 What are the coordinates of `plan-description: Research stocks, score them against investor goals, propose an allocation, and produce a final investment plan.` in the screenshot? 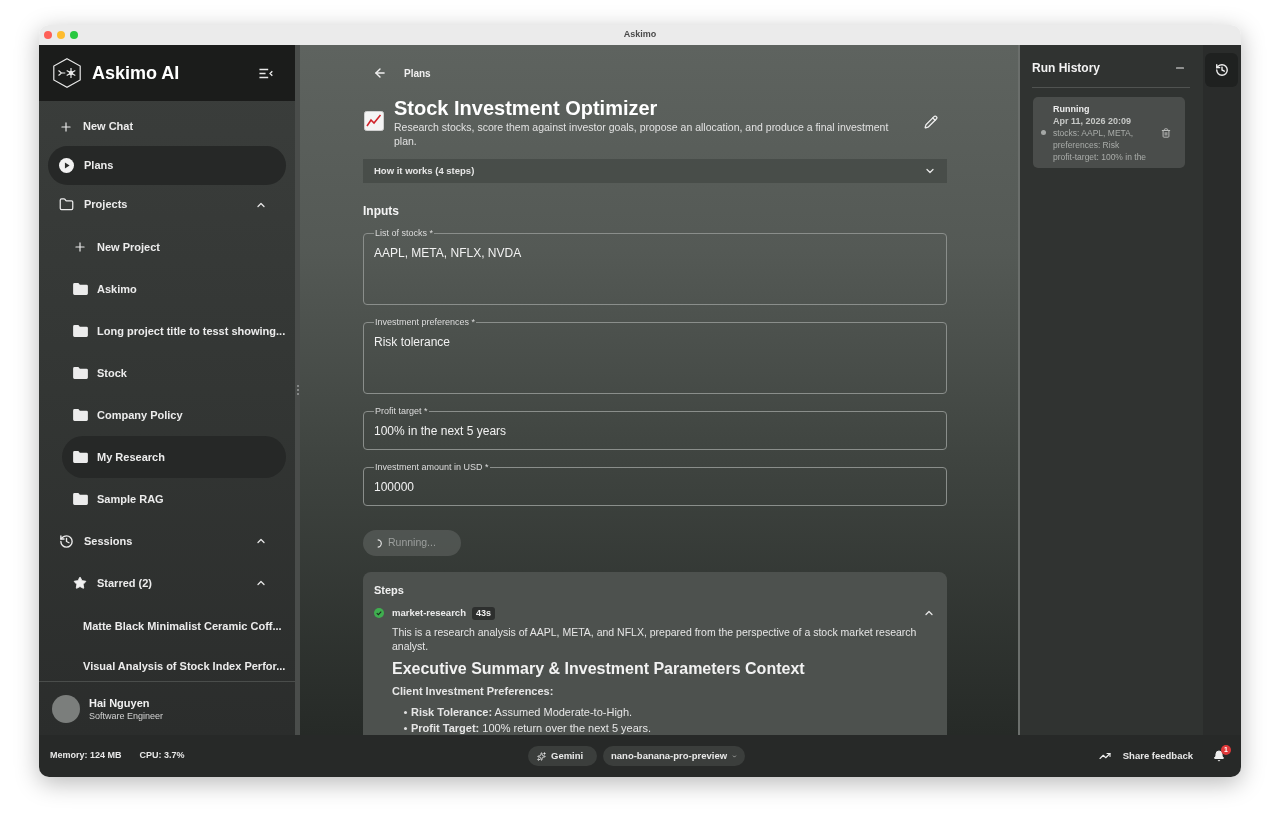 It's located at (642, 134).